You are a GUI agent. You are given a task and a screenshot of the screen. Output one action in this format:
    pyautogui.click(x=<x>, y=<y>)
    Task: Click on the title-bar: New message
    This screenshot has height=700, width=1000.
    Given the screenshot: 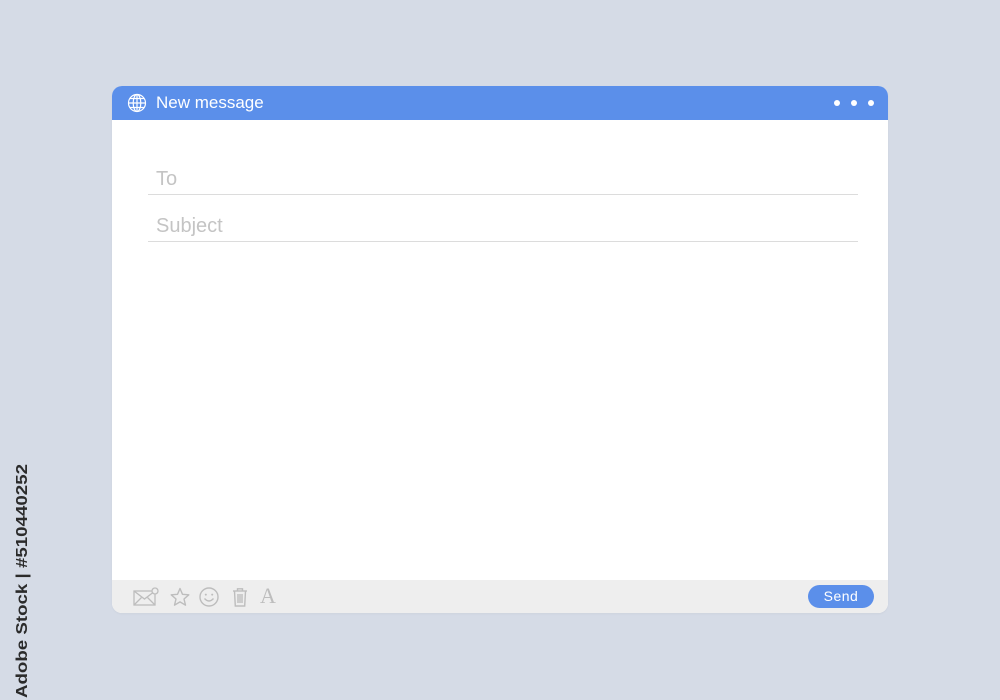 What is the action you would take?
    pyautogui.click(x=500, y=103)
    